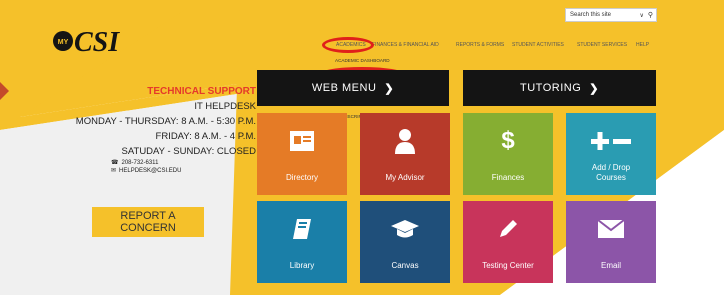 The height and width of the screenshot is (295, 724). What do you see at coordinates (165, 121) in the screenshot?
I see `support-mon-thu: MONDAY - THURSDAY: 8 A.M. - 5:30 P.M.` at bounding box center [165, 121].